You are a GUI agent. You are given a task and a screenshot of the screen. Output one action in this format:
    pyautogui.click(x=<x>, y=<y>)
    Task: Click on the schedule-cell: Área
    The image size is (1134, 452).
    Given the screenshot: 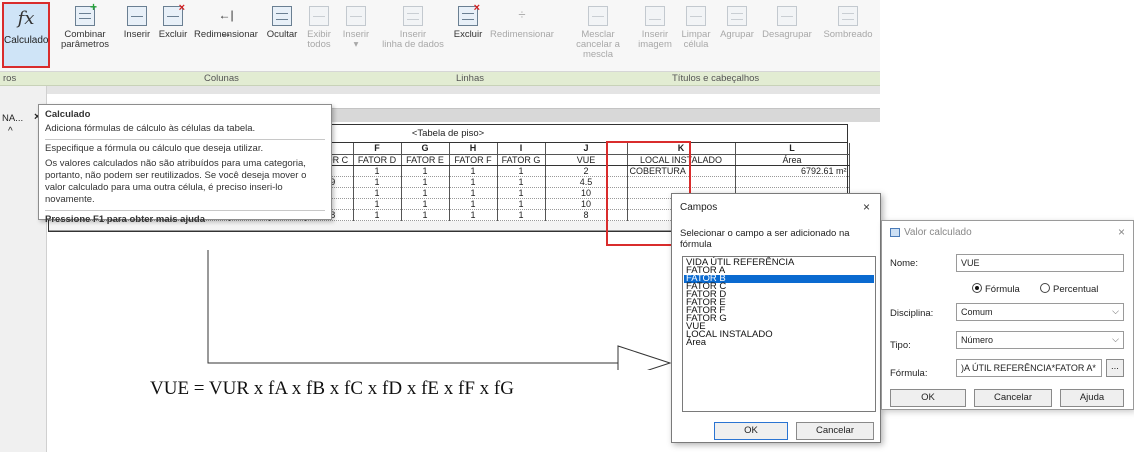 What is the action you would take?
    pyautogui.click(x=792, y=160)
    